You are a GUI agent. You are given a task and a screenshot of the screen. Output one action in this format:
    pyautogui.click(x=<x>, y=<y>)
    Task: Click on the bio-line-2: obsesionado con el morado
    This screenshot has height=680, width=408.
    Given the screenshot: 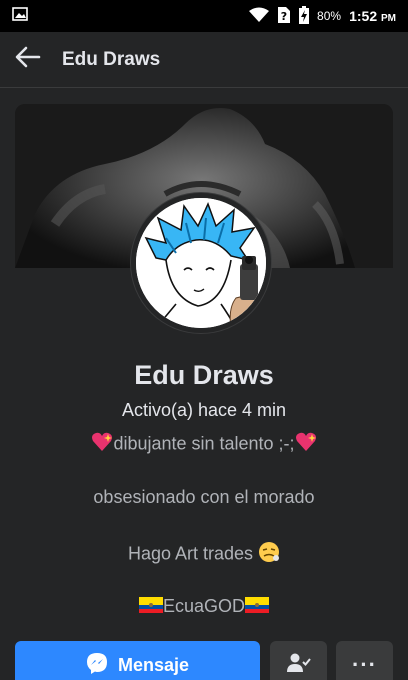 What is the action you would take?
    pyautogui.click(x=204, y=497)
    